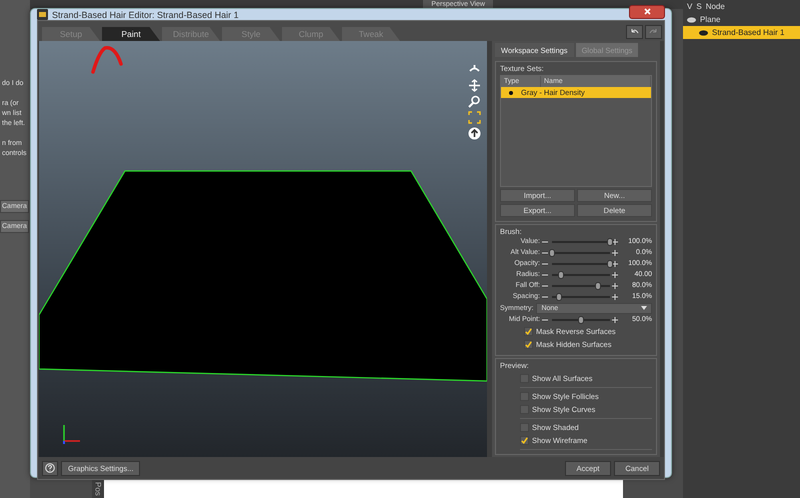  What do you see at coordinates (146, 15) in the screenshot?
I see `window-title: Strand-Based Hair Editor: Strand-Based Hair 1` at bounding box center [146, 15].